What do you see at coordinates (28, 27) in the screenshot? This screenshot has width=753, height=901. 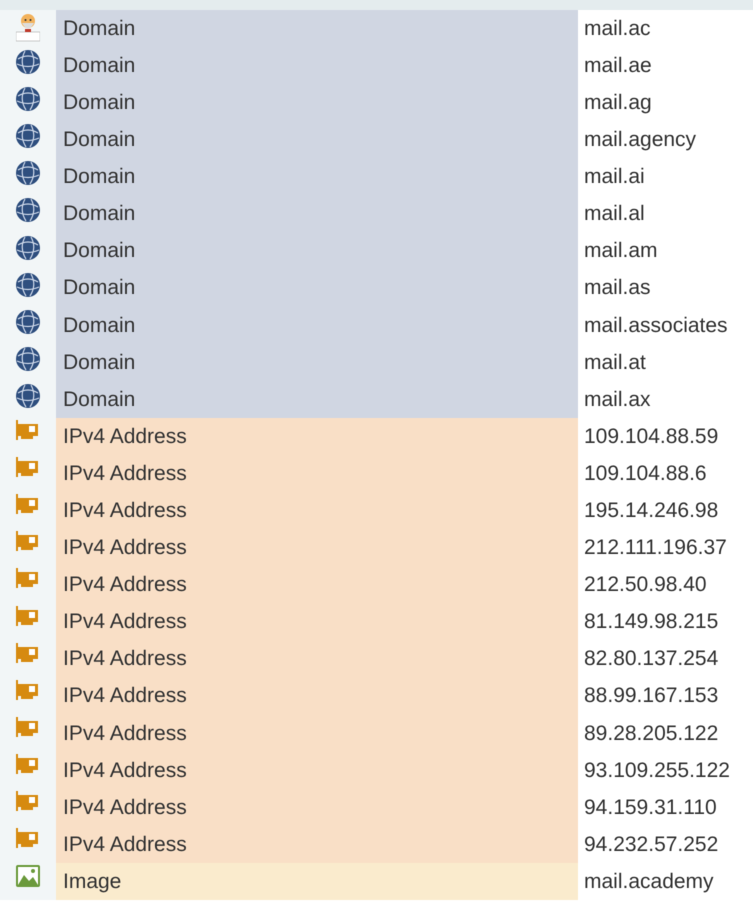 I see `cartoon-figure-icon` at bounding box center [28, 27].